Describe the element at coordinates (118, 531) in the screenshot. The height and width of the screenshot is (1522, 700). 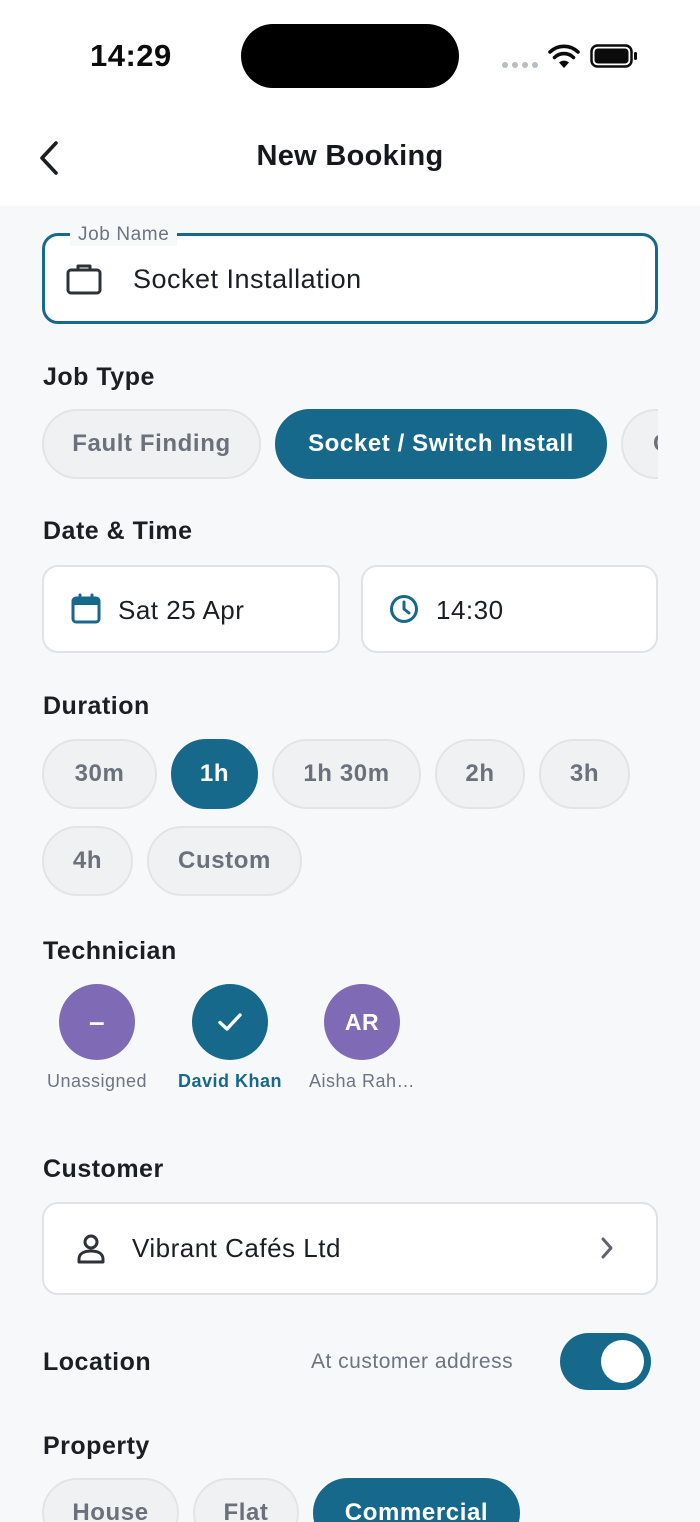
I see `date-time-heading: Date & Time` at that location.